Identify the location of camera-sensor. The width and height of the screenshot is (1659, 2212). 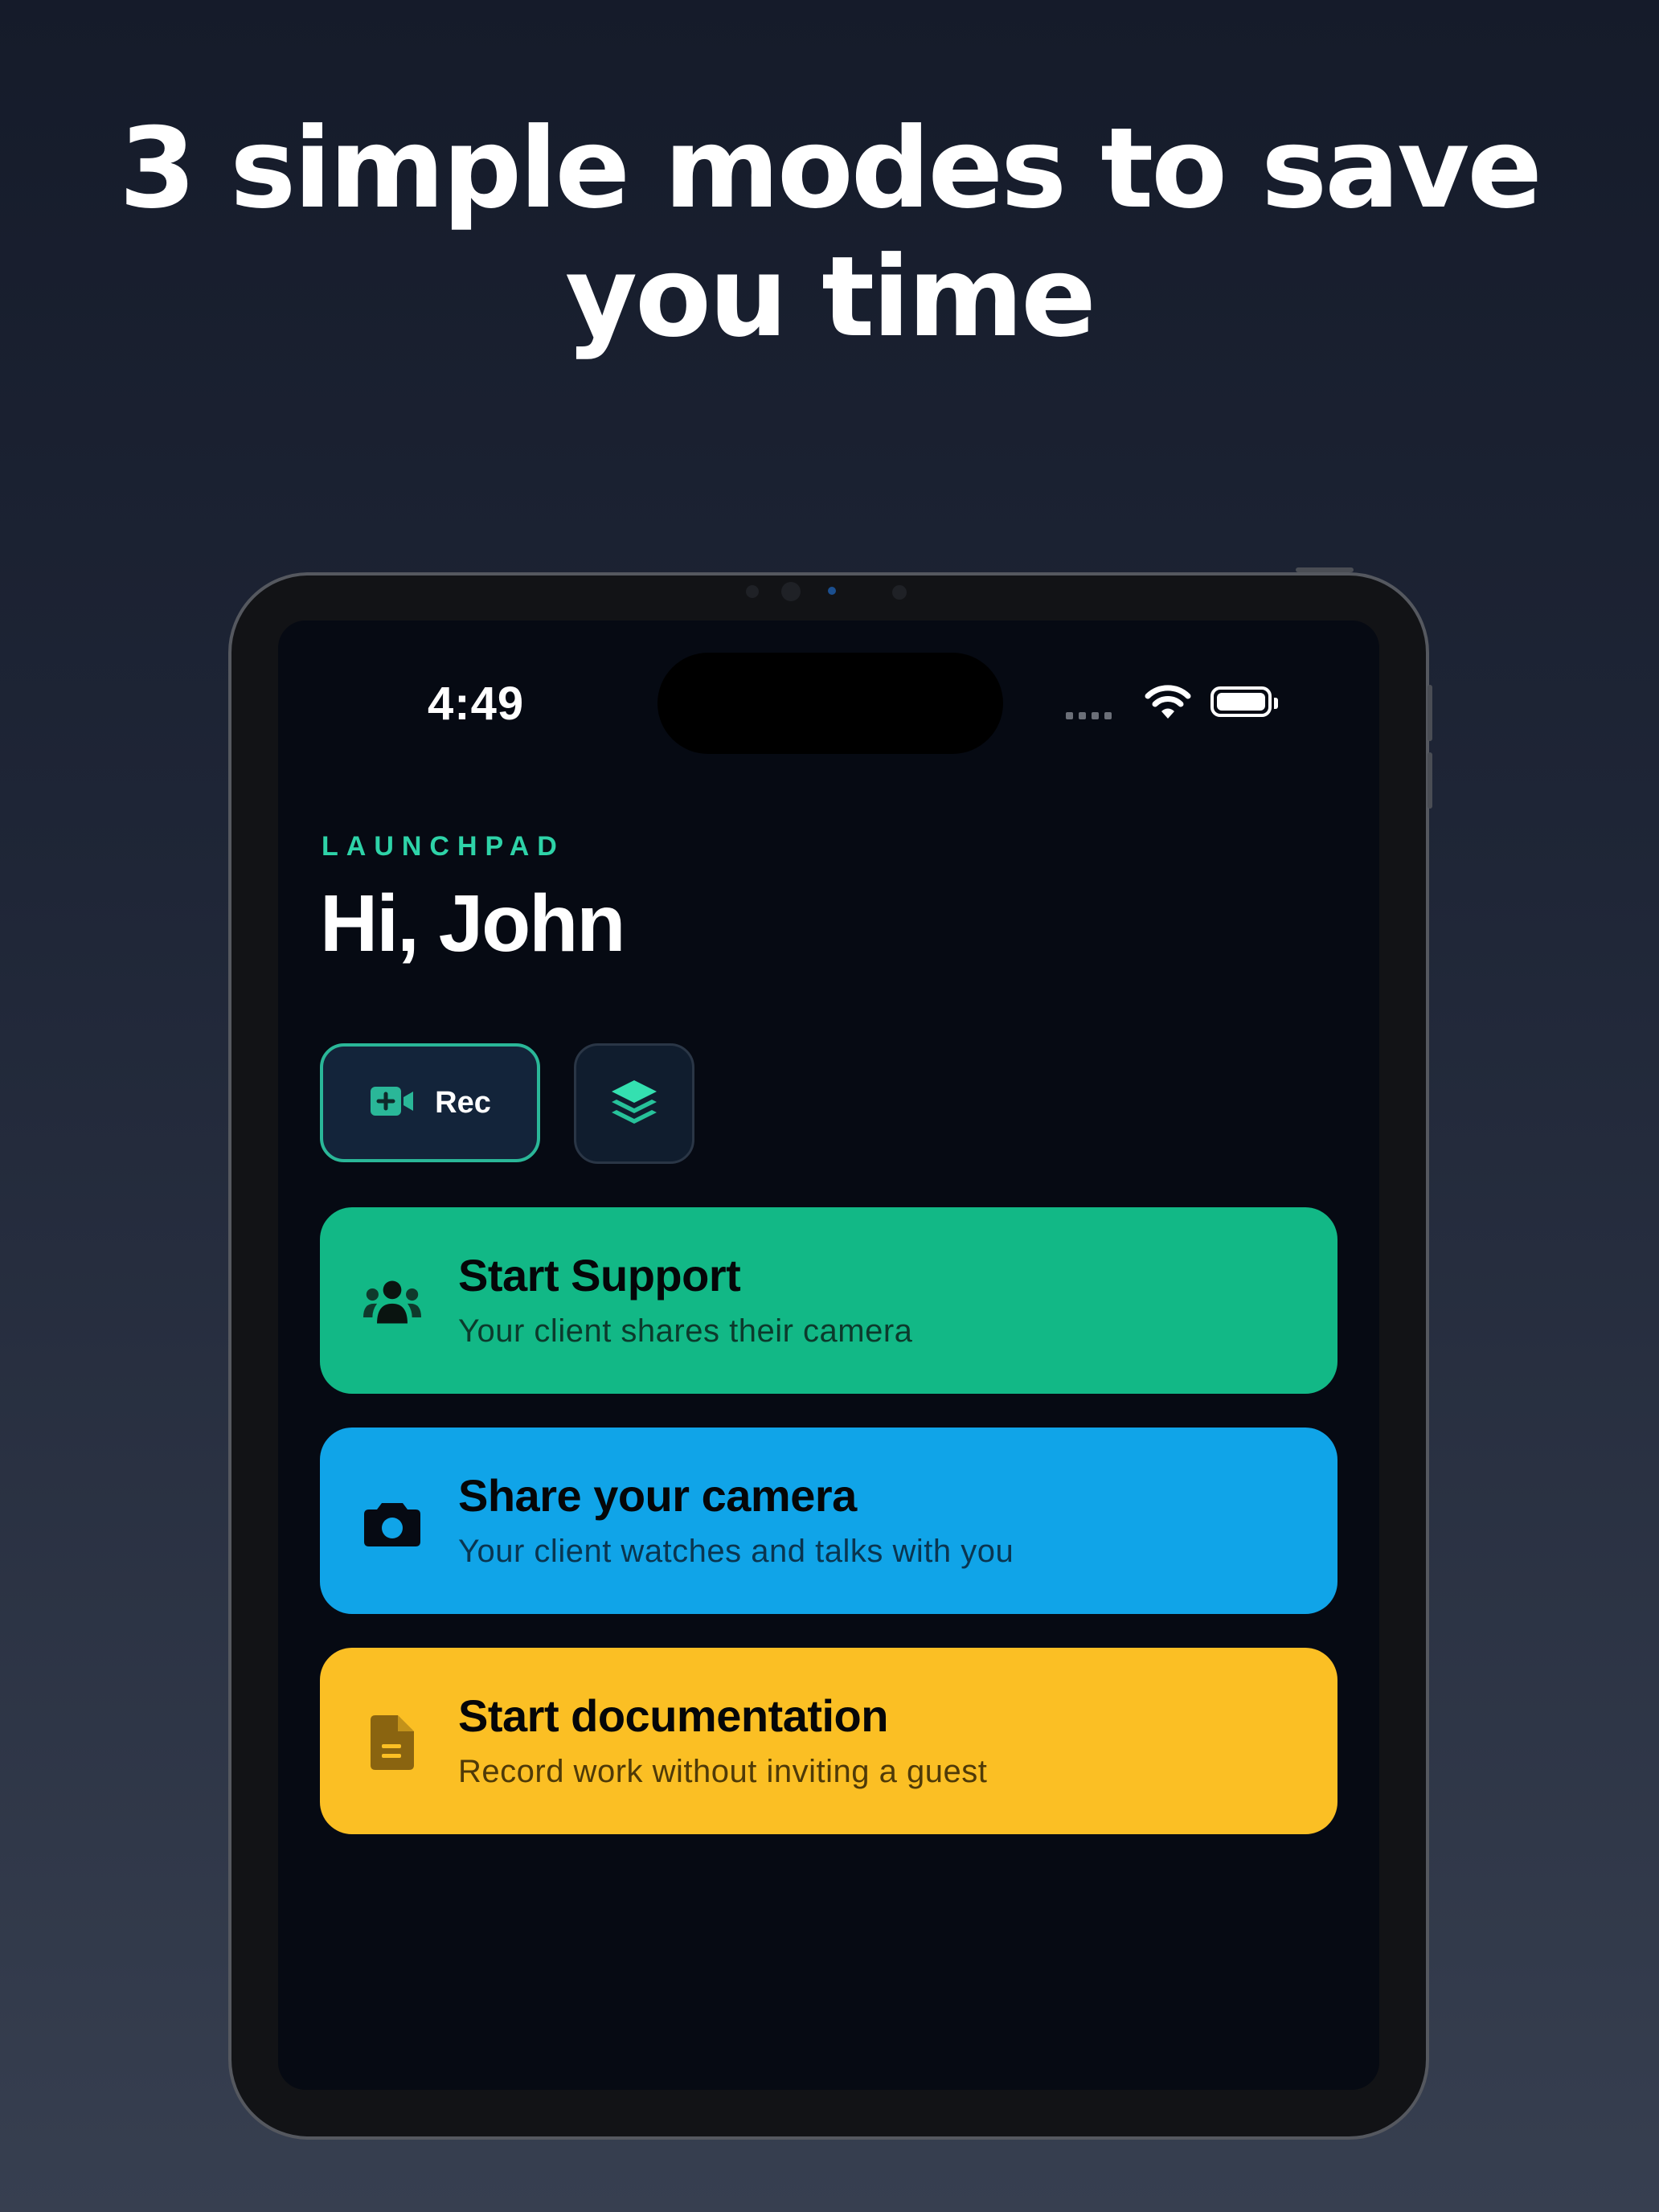
(752, 591).